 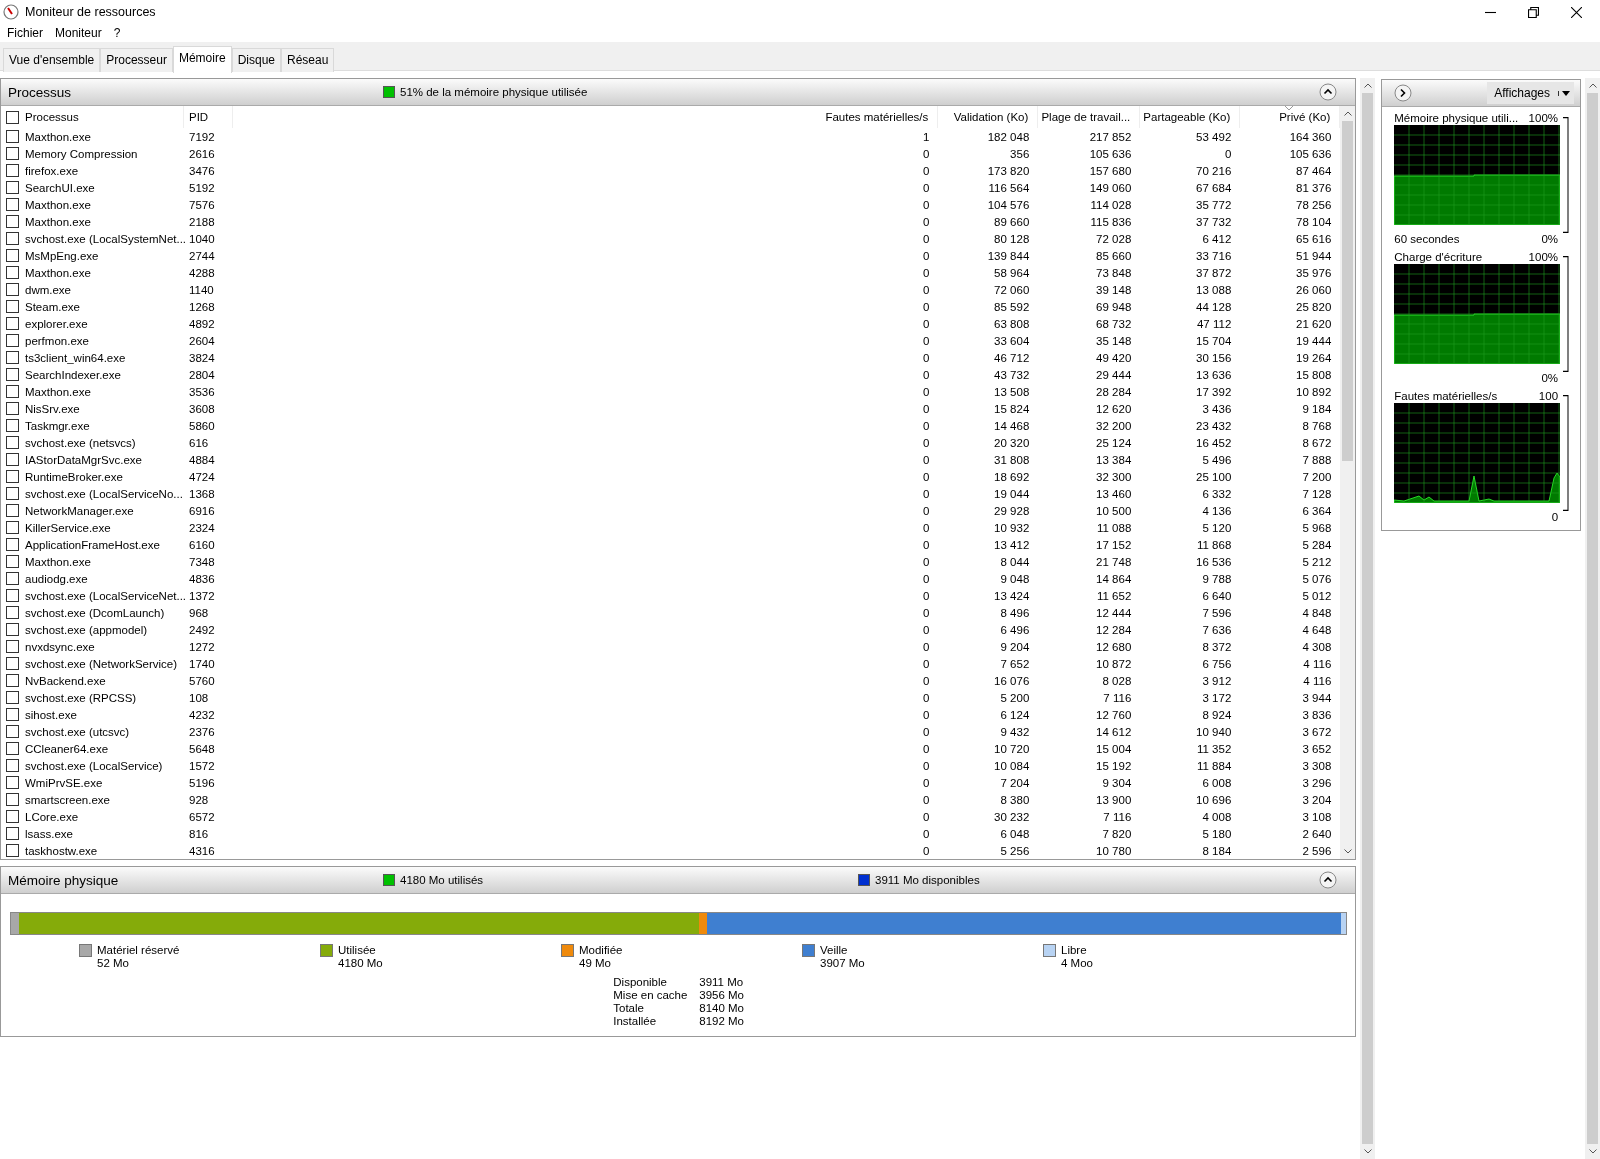 What do you see at coordinates (1190, 117) in the screenshot?
I see `column-header: Partageable (Ko)` at bounding box center [1190, 117].